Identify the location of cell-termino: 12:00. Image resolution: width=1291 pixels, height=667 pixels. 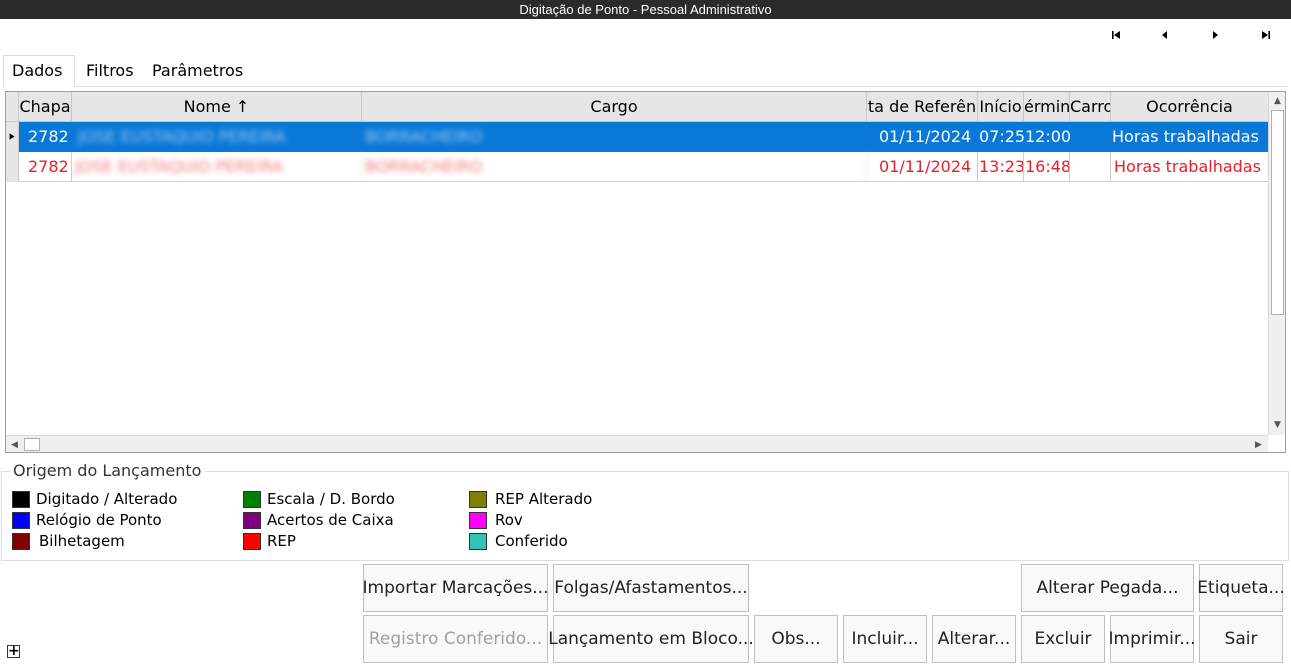
(1047, 136).